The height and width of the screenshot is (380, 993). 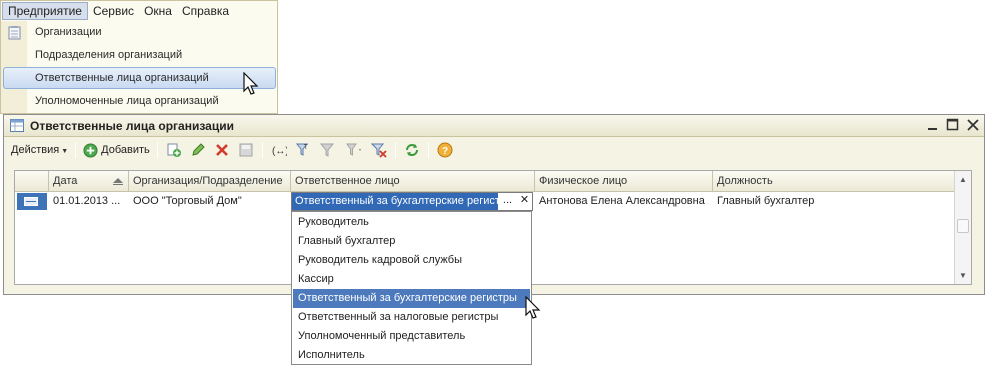 What do you see at coordinates (933, 125) in the screenshot?
I see `minimize-icon` at bounding box center [933, 125].